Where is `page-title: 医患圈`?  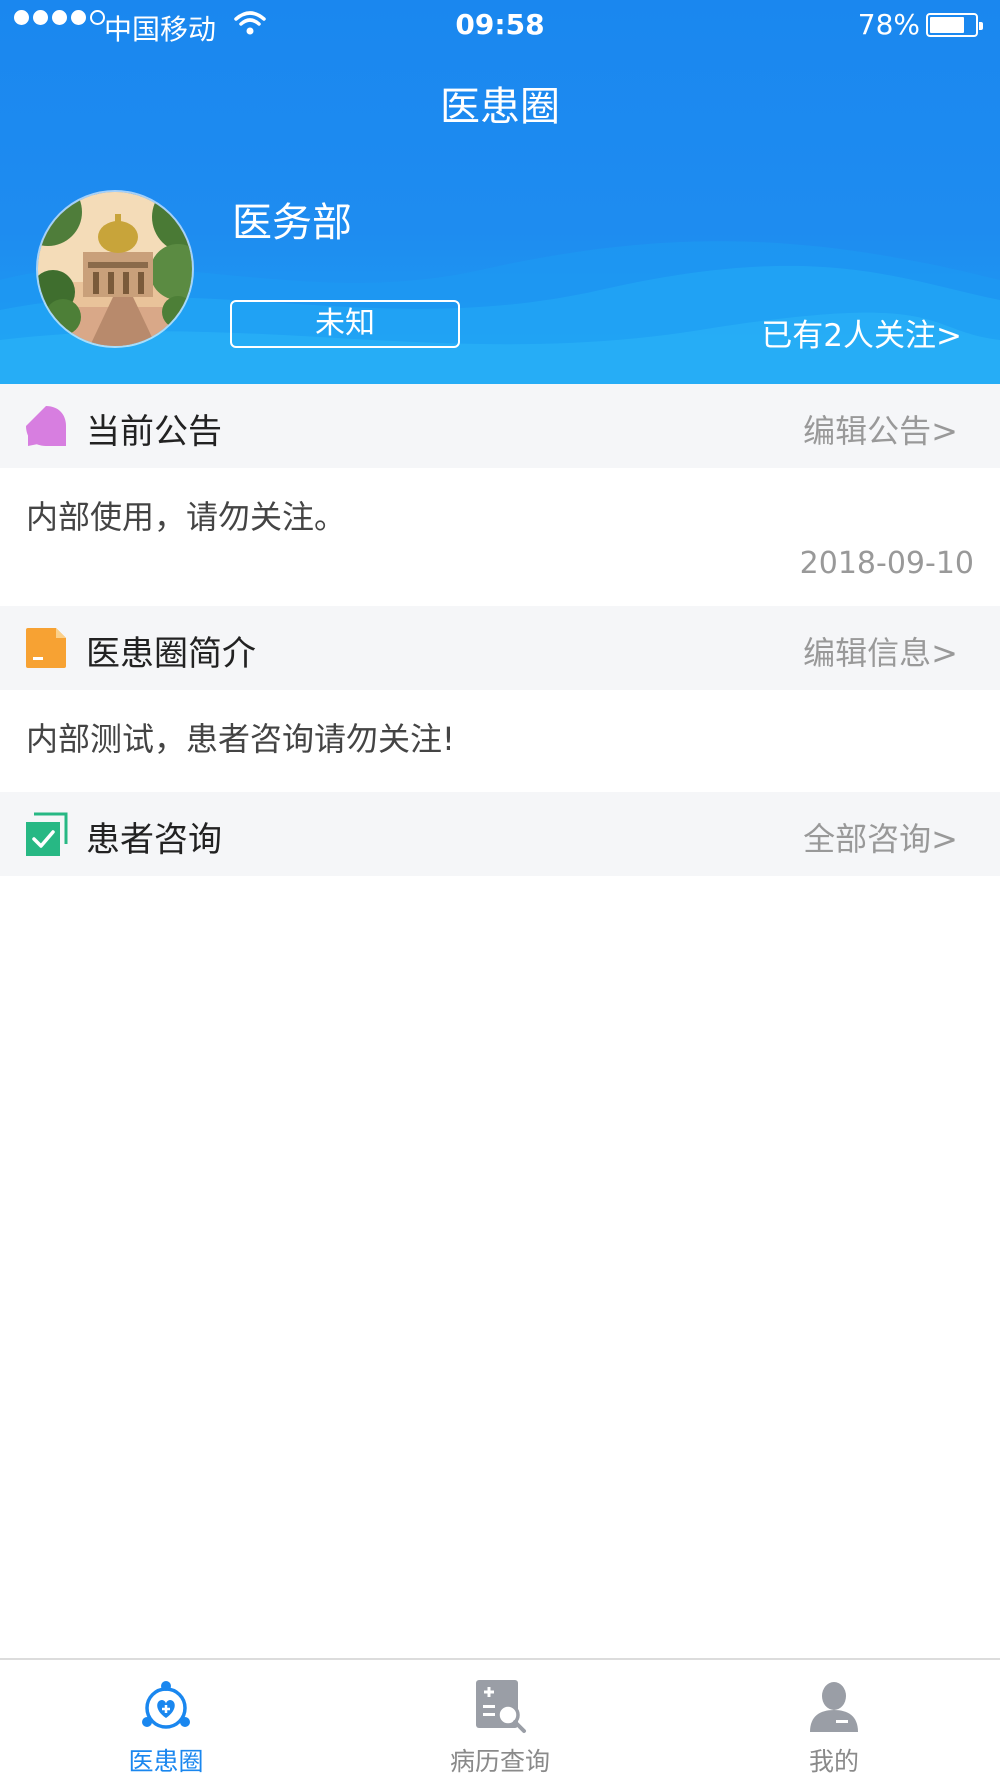 page-title: 医患圈 is located at coordinates (500, 107).